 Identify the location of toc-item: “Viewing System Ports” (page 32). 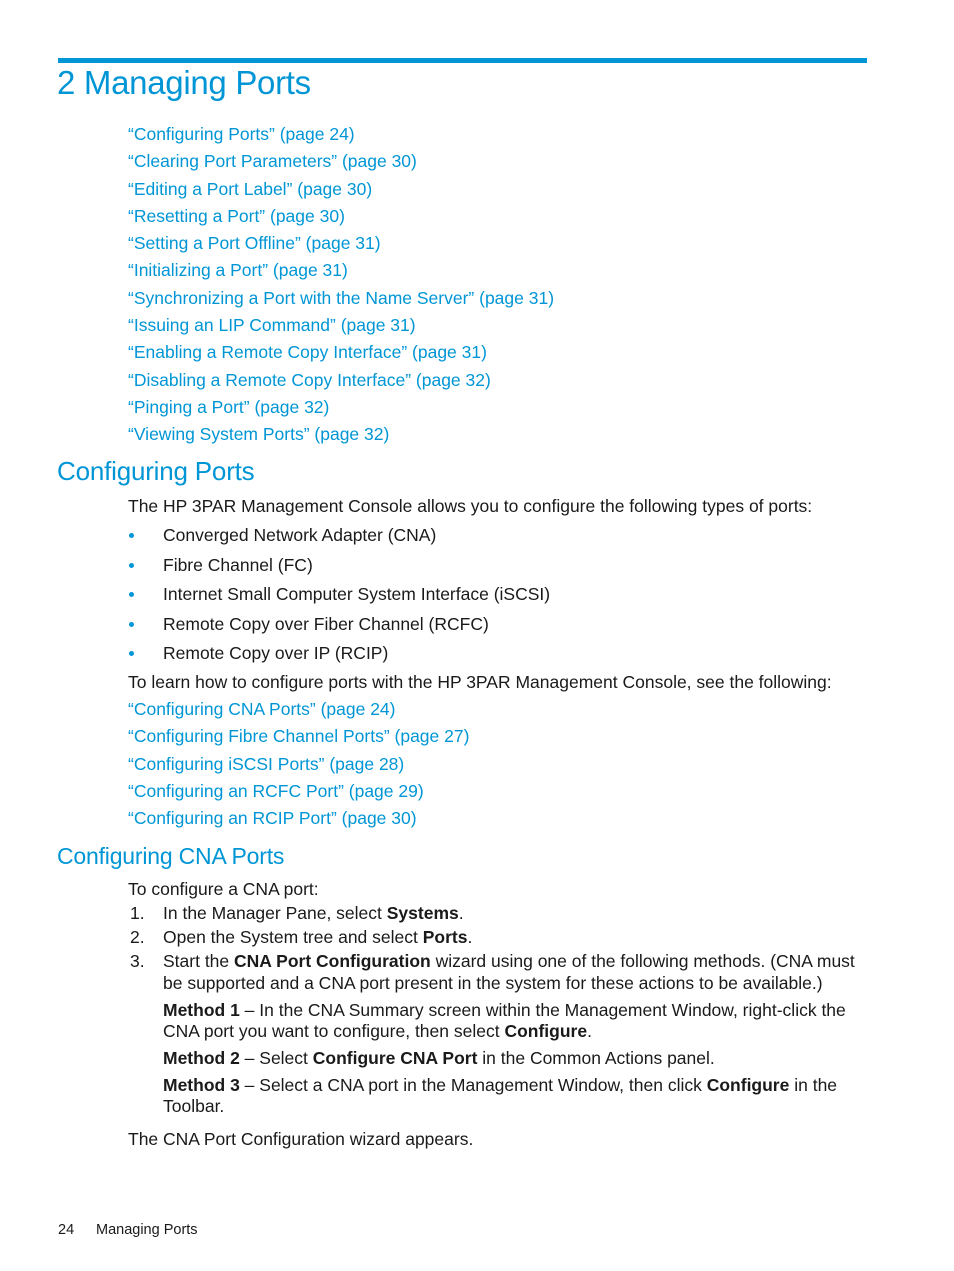
(341, 435).